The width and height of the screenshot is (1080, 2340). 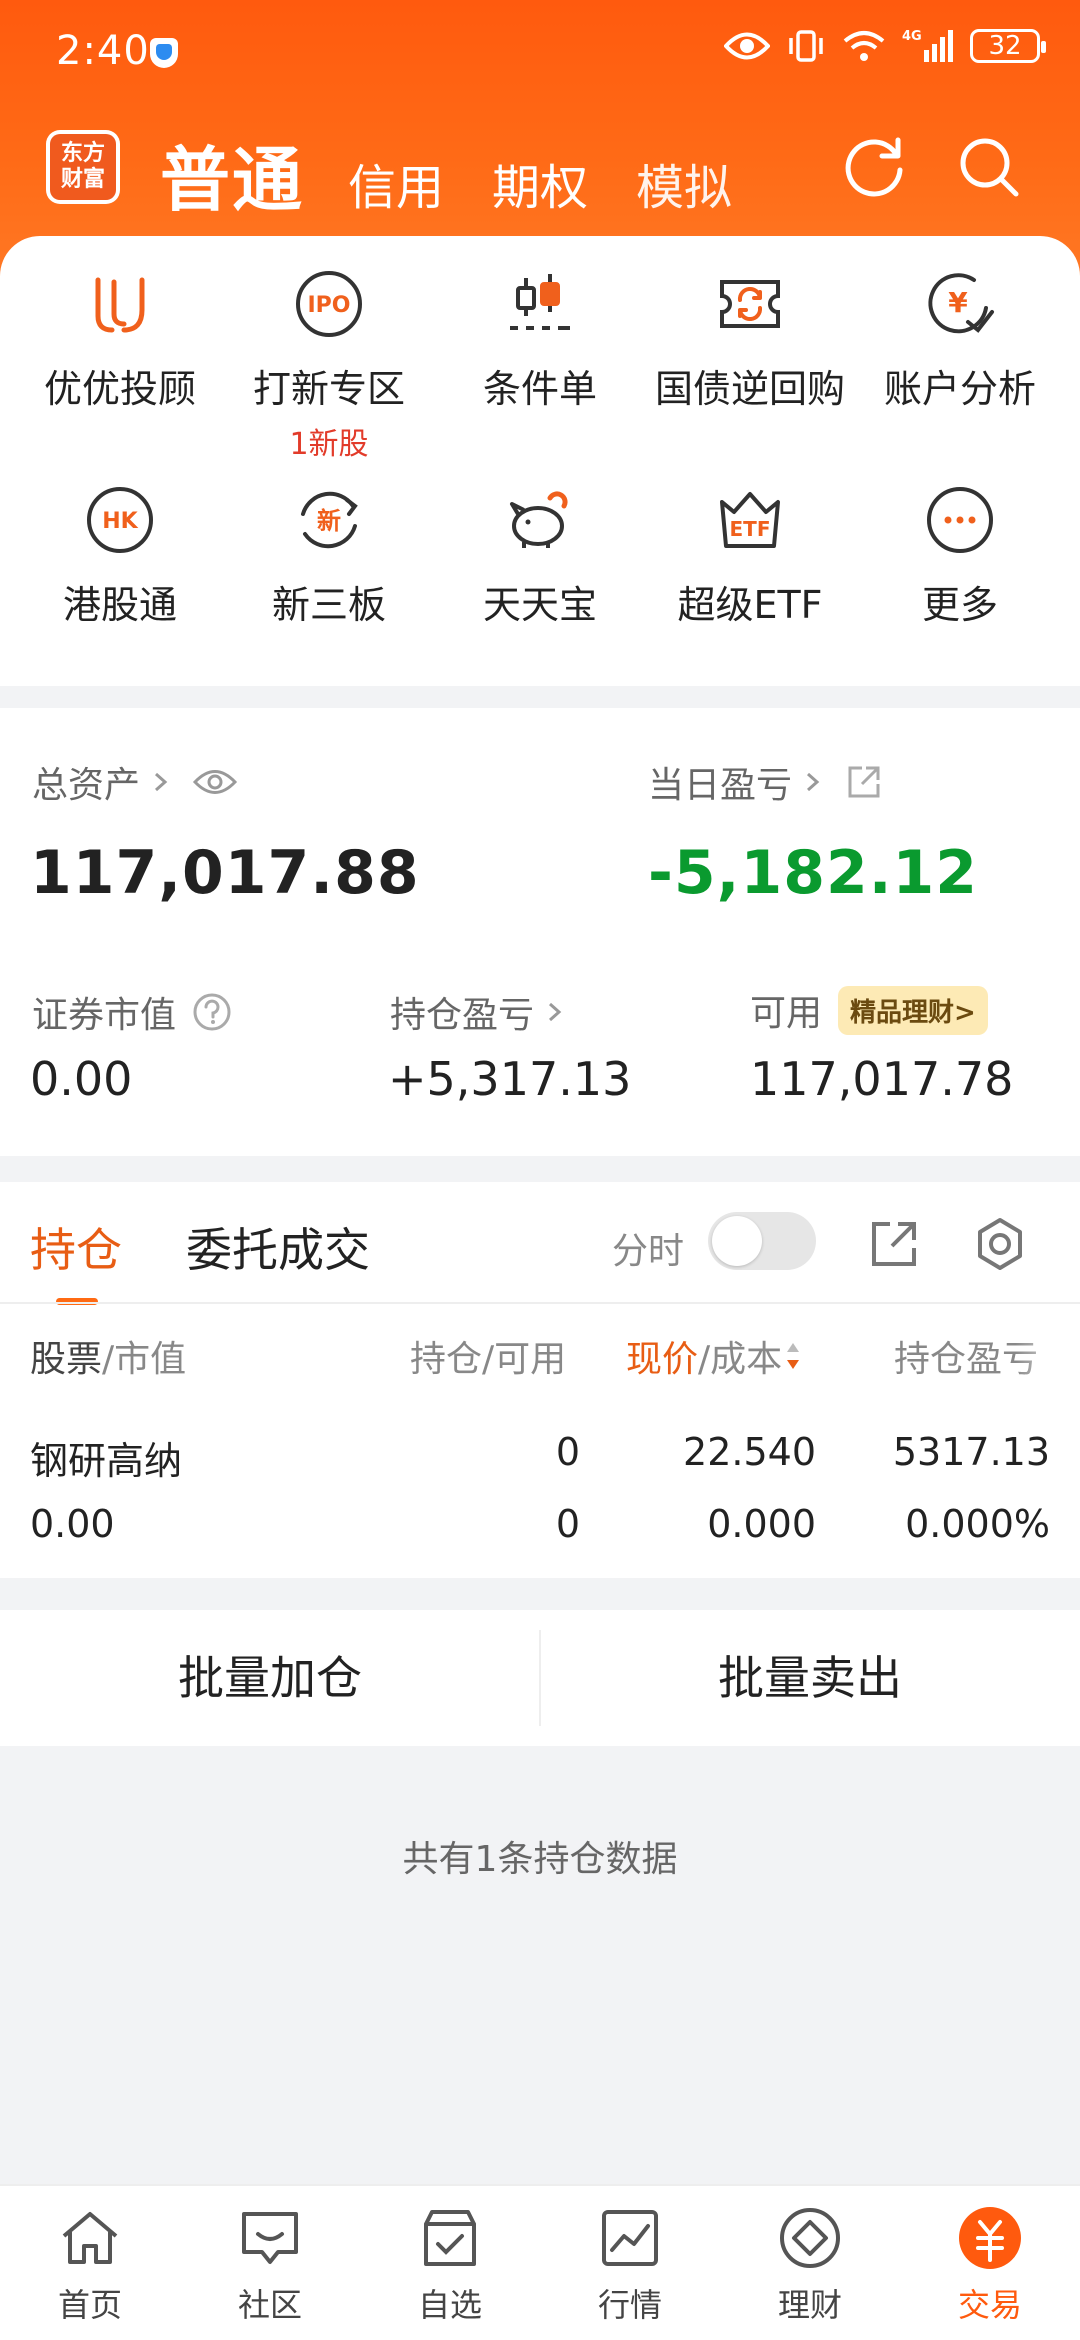 I want to click on chevron-right-icon, so click(x=813, y=782).